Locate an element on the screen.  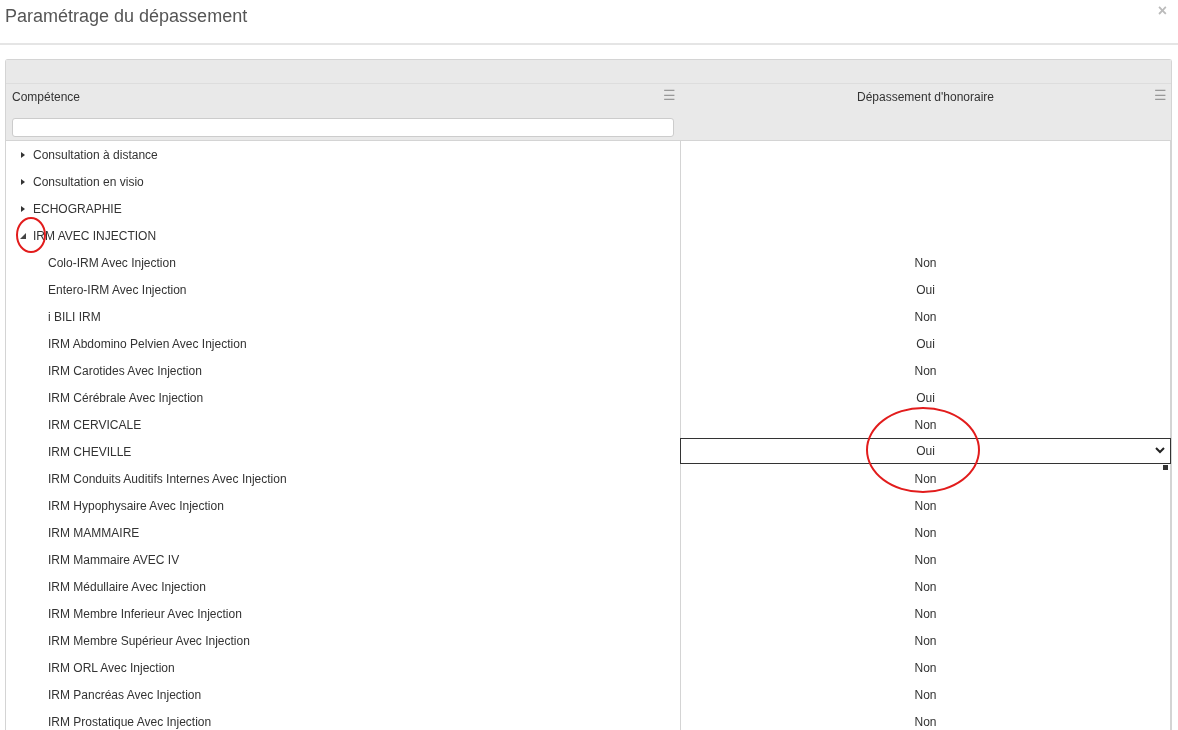
collapse-triangle-icon is located at coordinates (23, 235).